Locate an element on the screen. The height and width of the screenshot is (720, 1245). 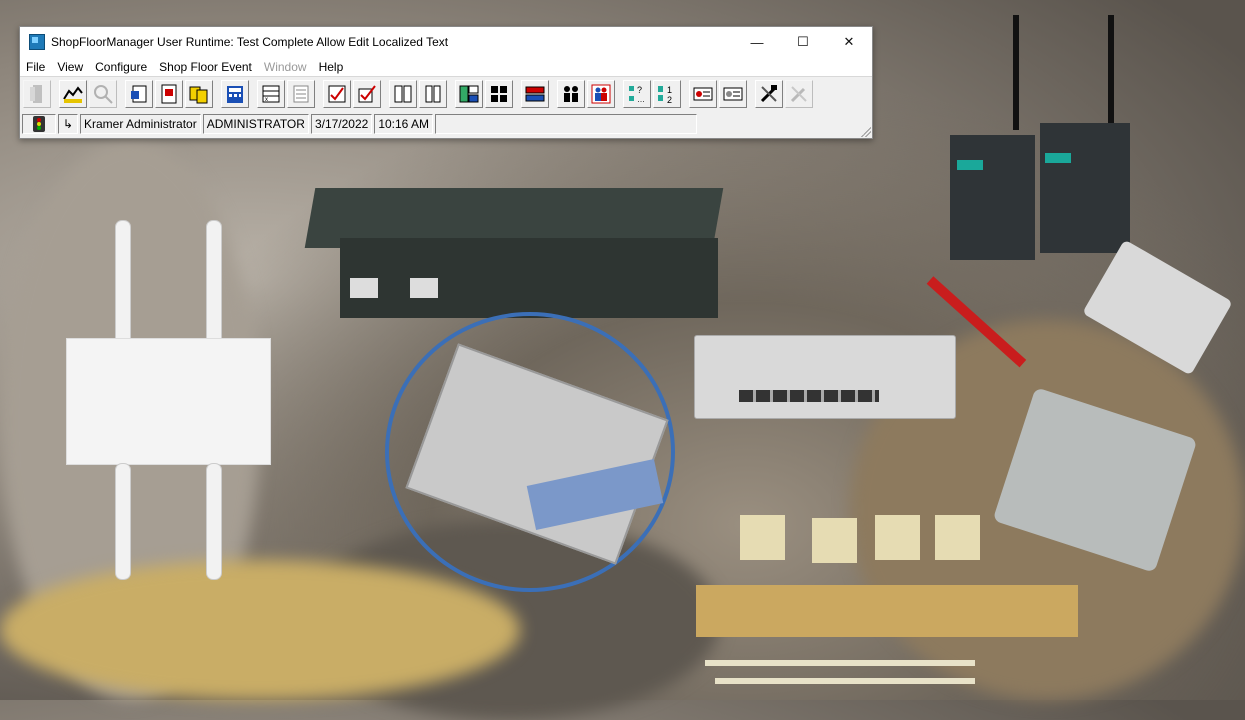
grid-icon: x is located at coordinates (271, 94).